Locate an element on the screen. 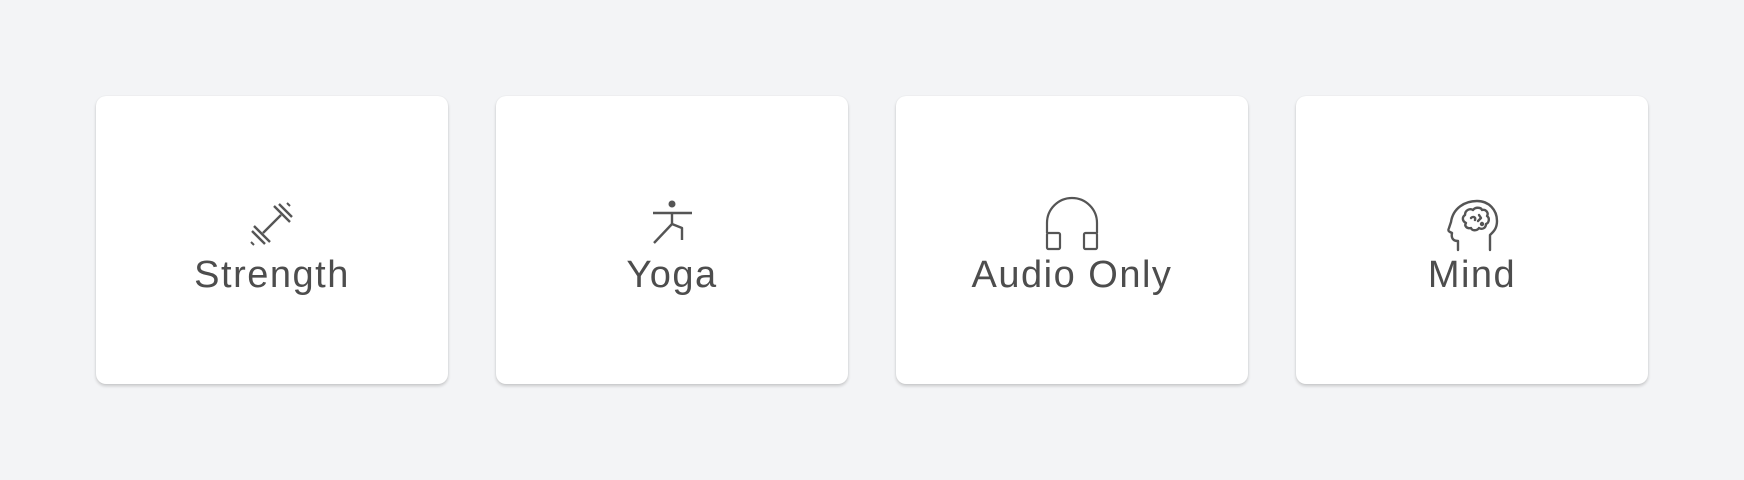 This screenshot has height=480, width=1744. yoga-pose-icon is located at coordinates (672, 224).